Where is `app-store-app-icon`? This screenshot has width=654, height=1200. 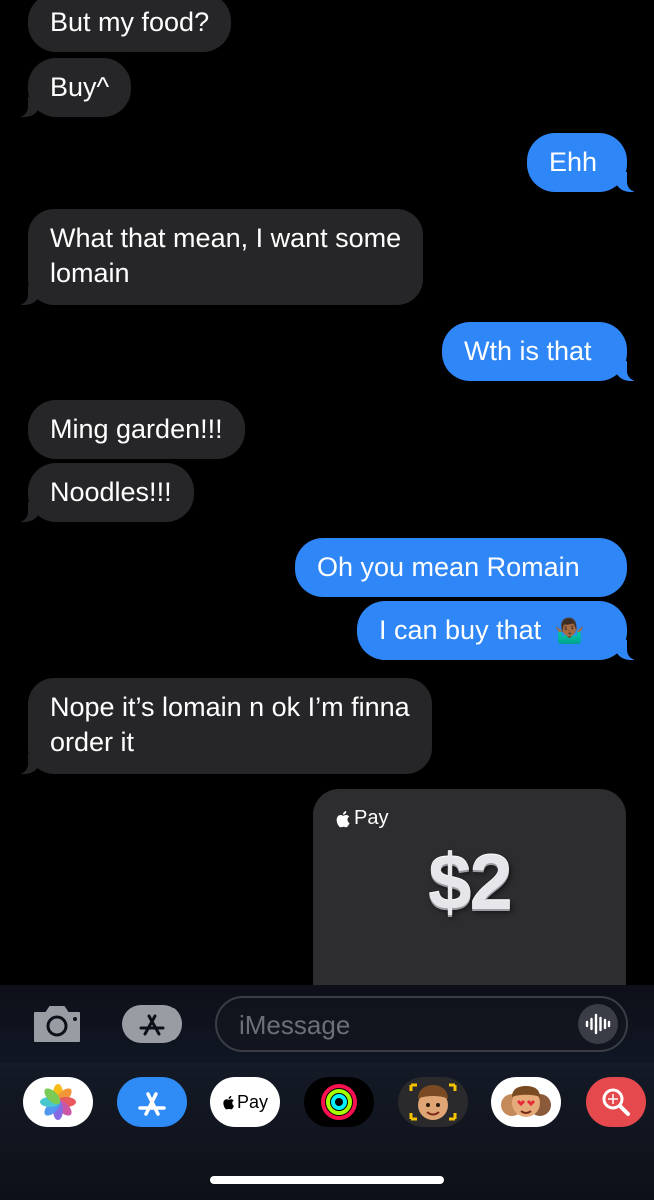
app-store-app-icon is located at coordinates (152, 1104).